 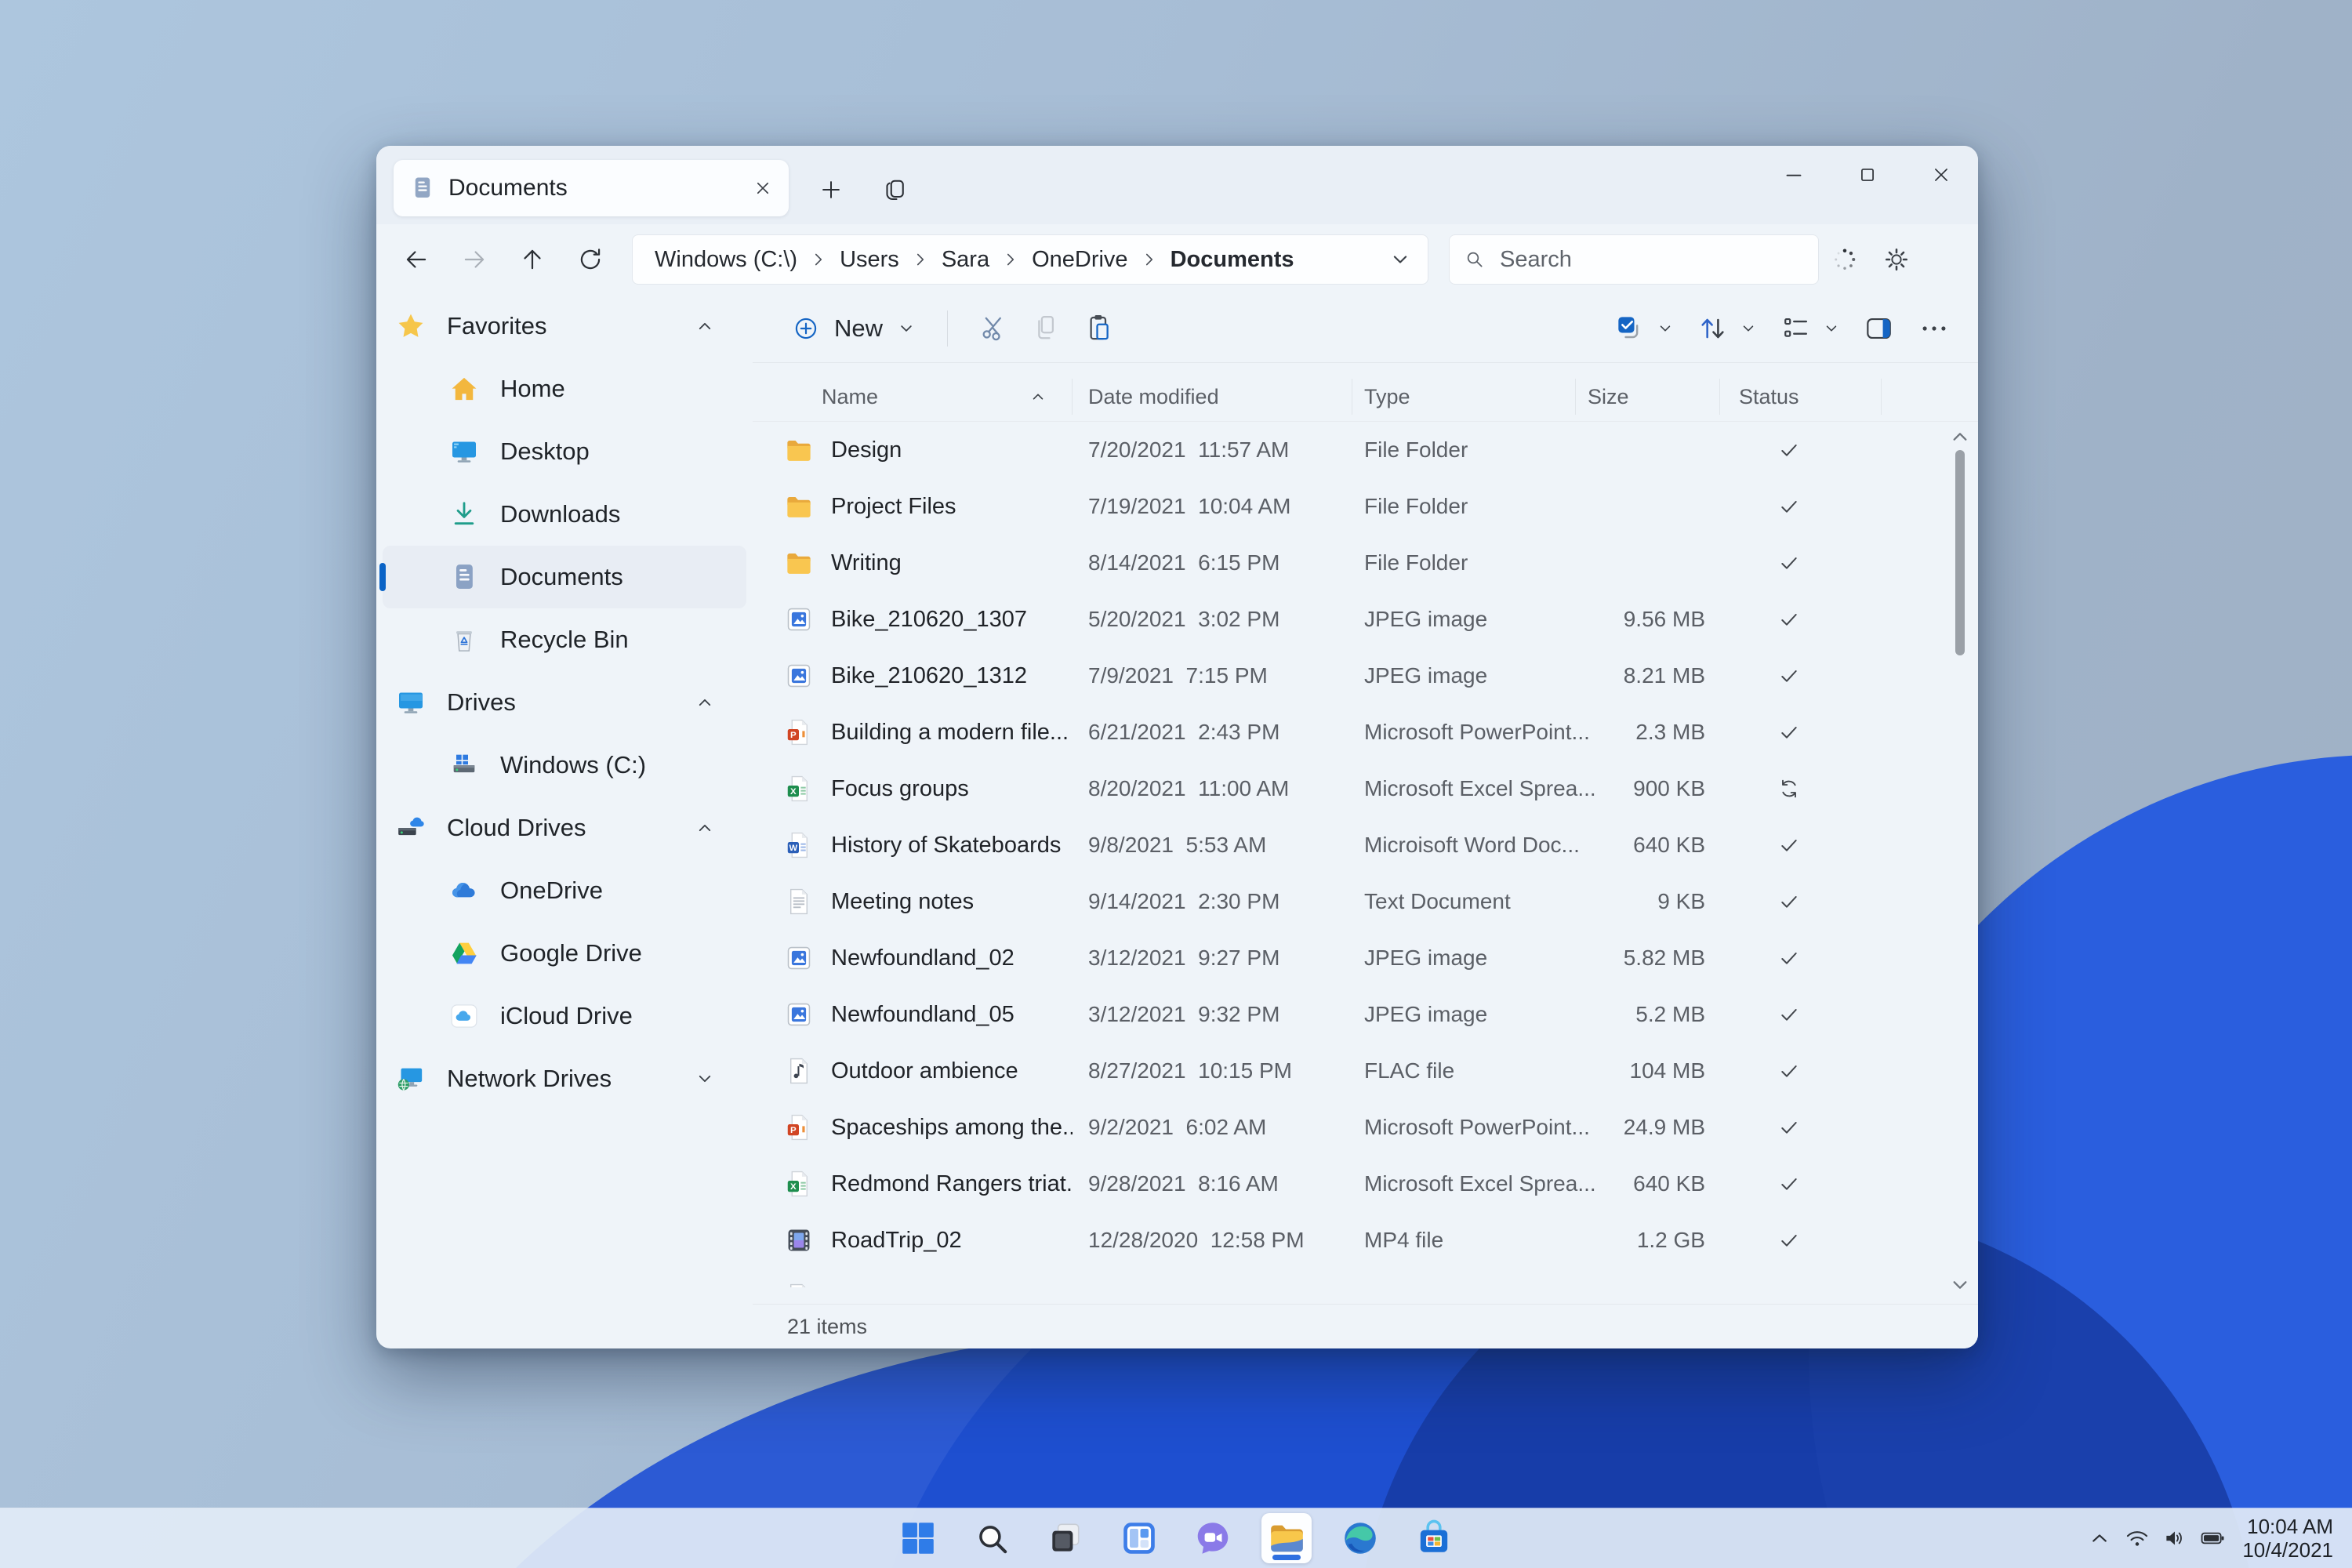 What do you see at coordinates (1365, 450) in the screenshot?
I see `file-row: Design 7/20/2021 11:57 AM File Folder` at bounding box center [1365, 450].